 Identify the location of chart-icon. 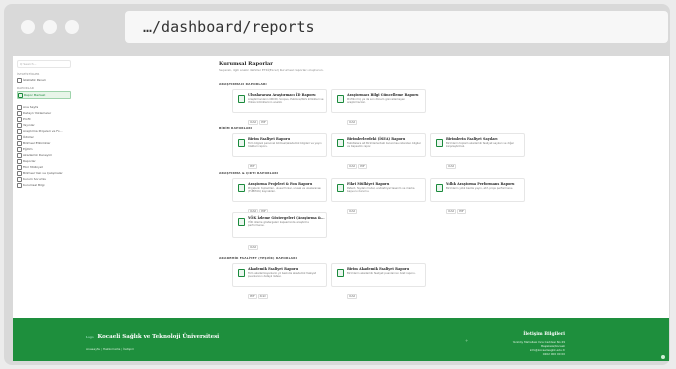
(19, 80).